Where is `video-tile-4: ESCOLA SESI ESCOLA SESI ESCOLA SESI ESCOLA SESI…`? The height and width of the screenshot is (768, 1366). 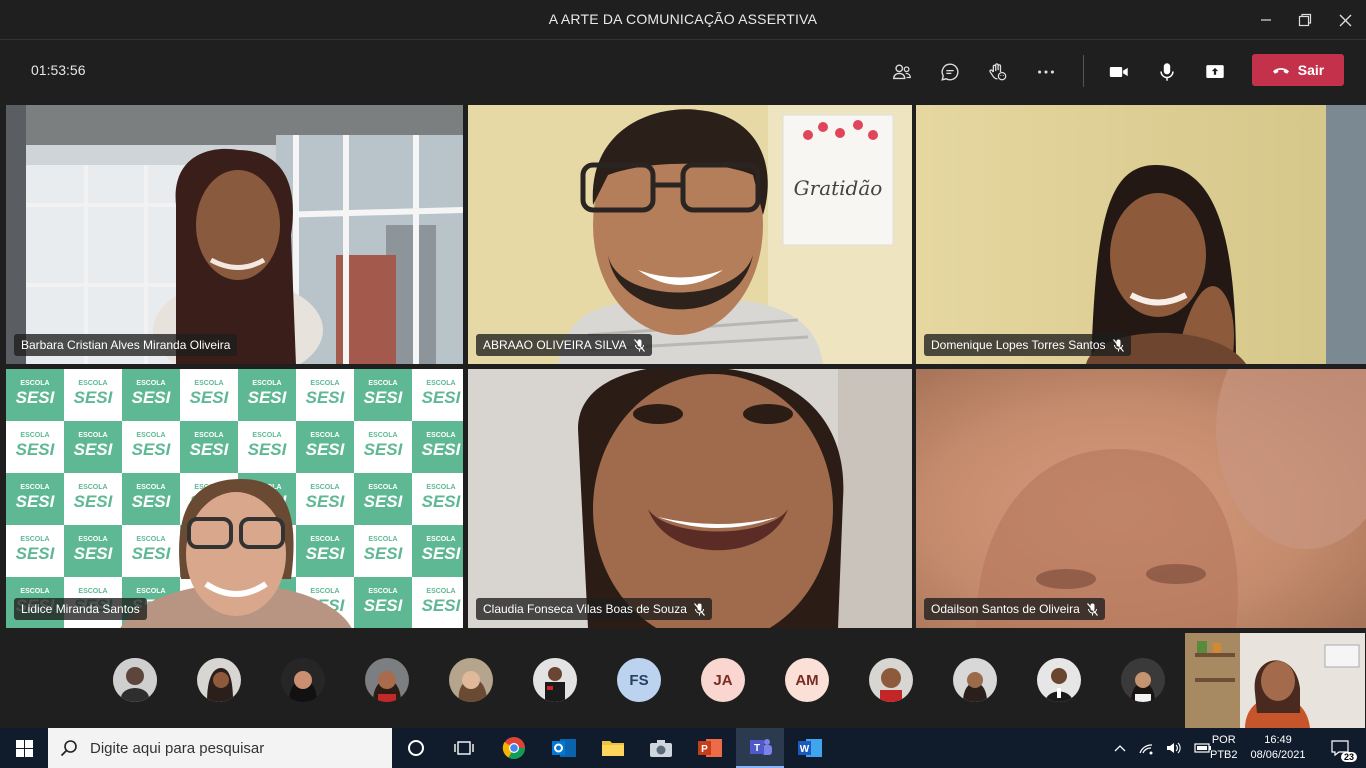
video-tile-4: ESCOLA SESI ESCOLA SESI ESCOLA SESI ESCOLA SESI… is located at coordinates (234, 498).